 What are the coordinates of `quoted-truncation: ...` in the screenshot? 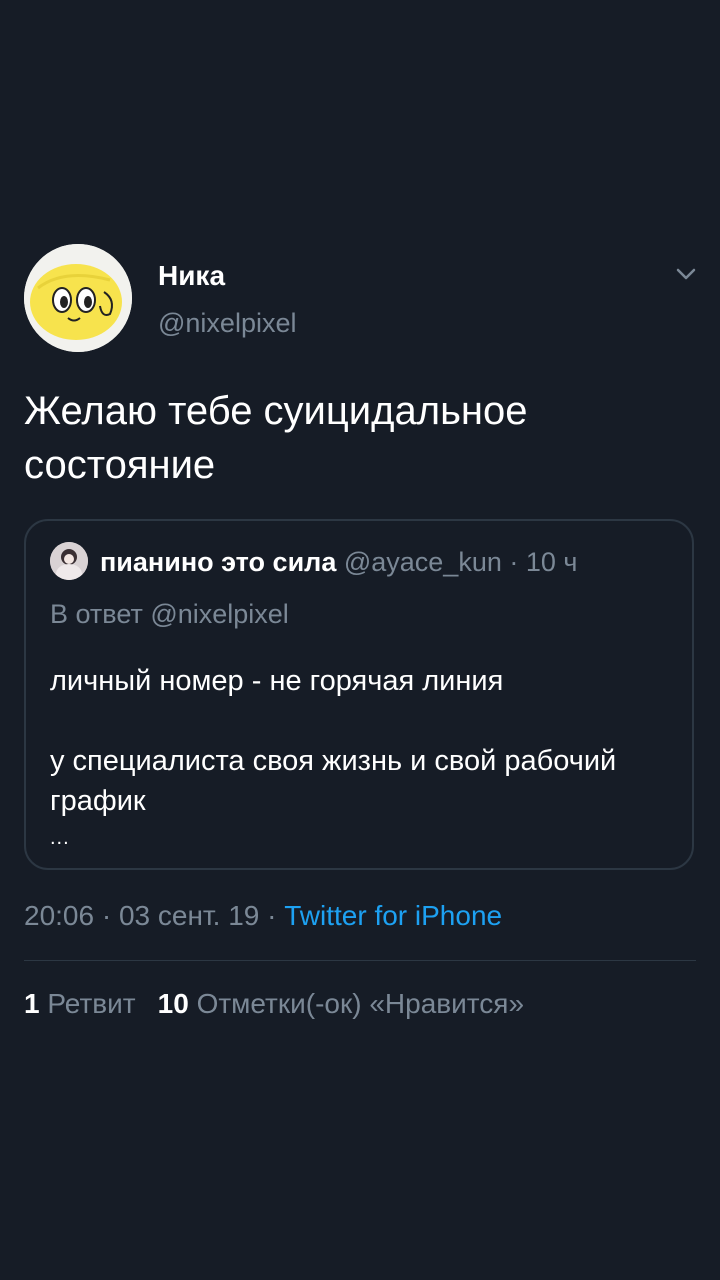 It's located at (60, 838).